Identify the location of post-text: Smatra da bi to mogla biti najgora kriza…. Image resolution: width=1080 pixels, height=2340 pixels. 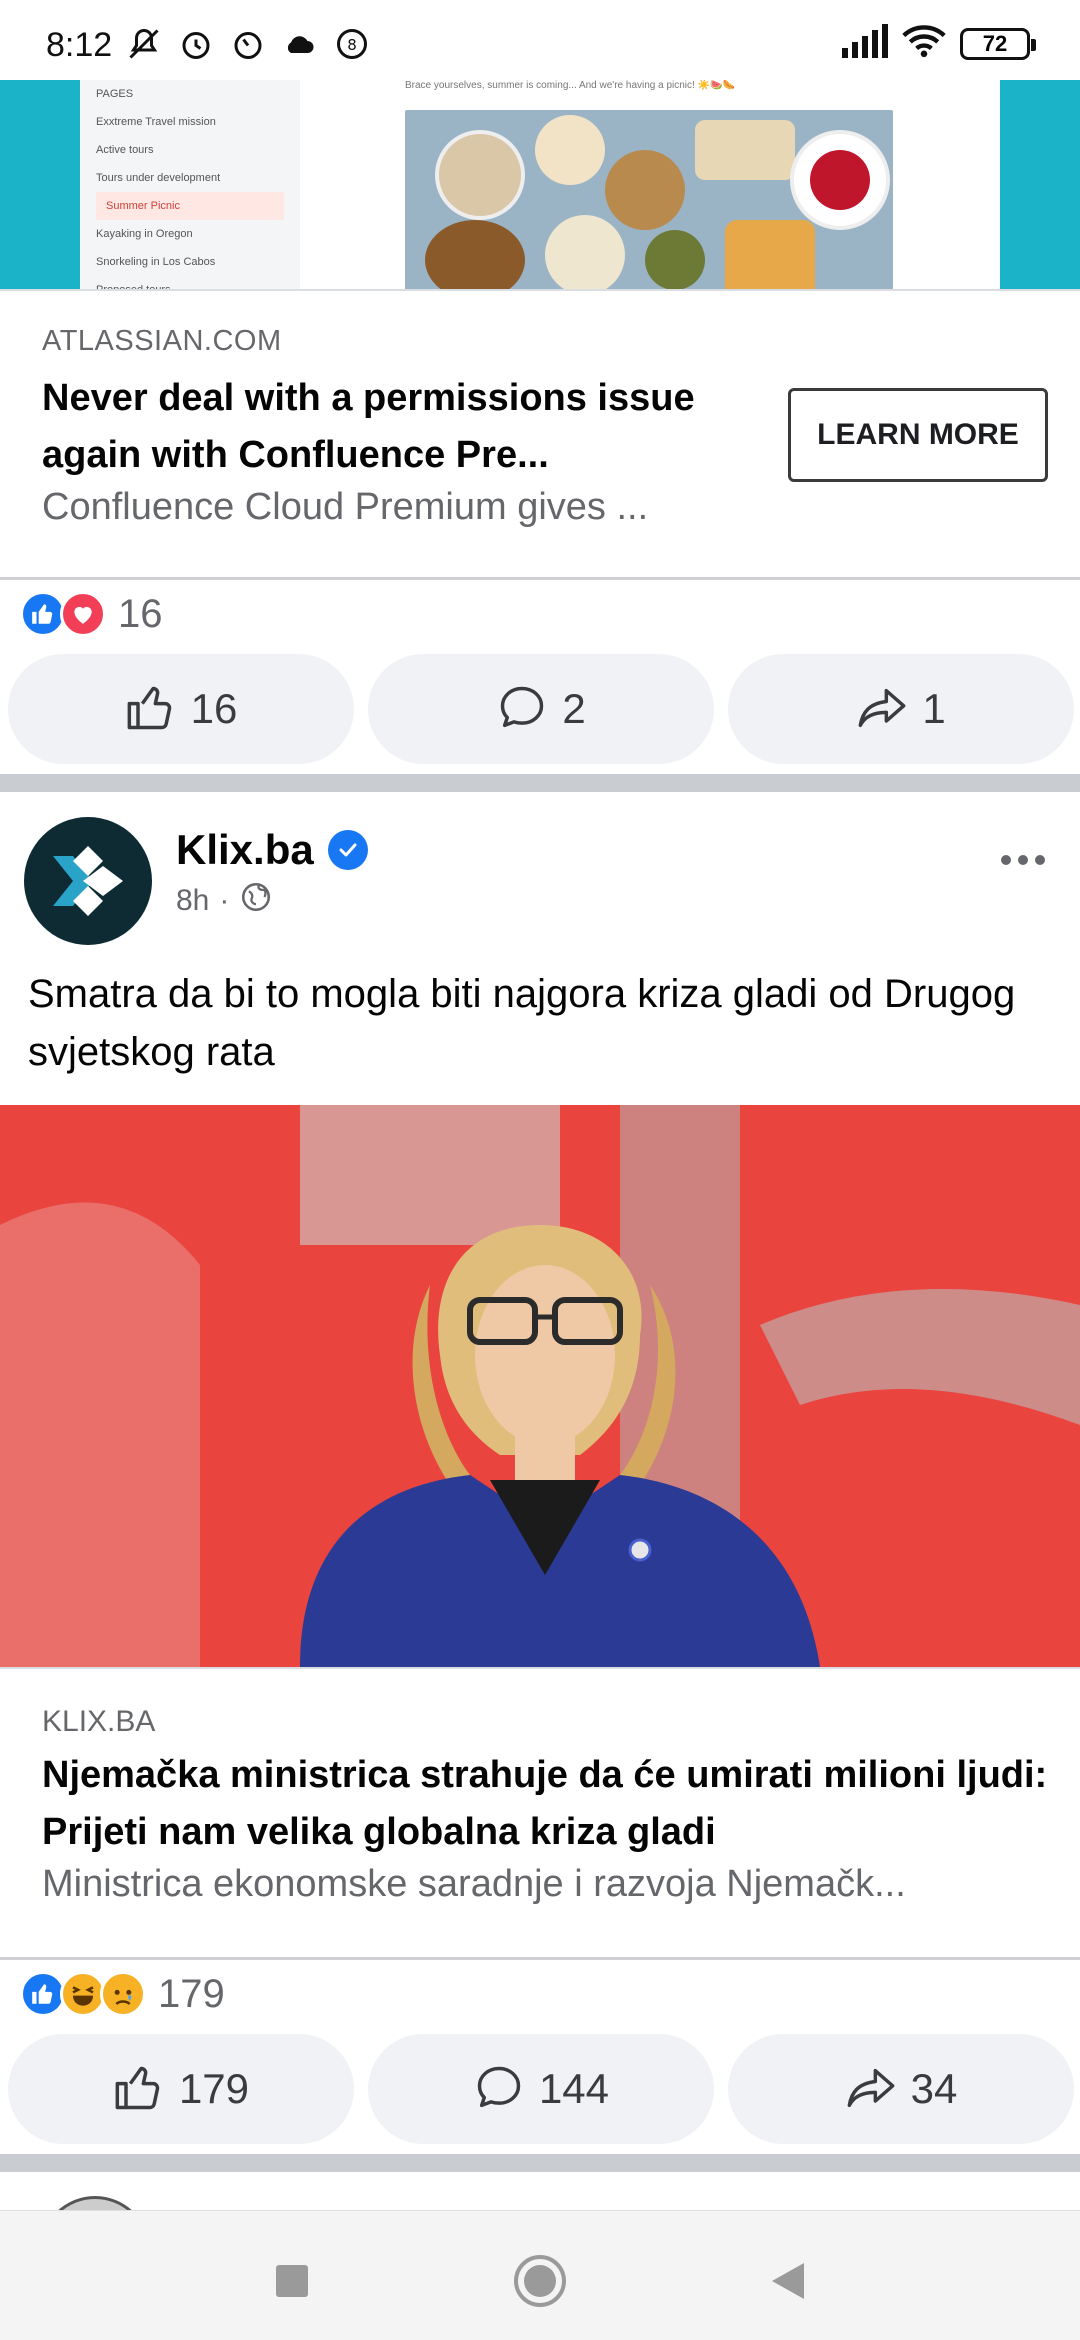
(522, 1023).